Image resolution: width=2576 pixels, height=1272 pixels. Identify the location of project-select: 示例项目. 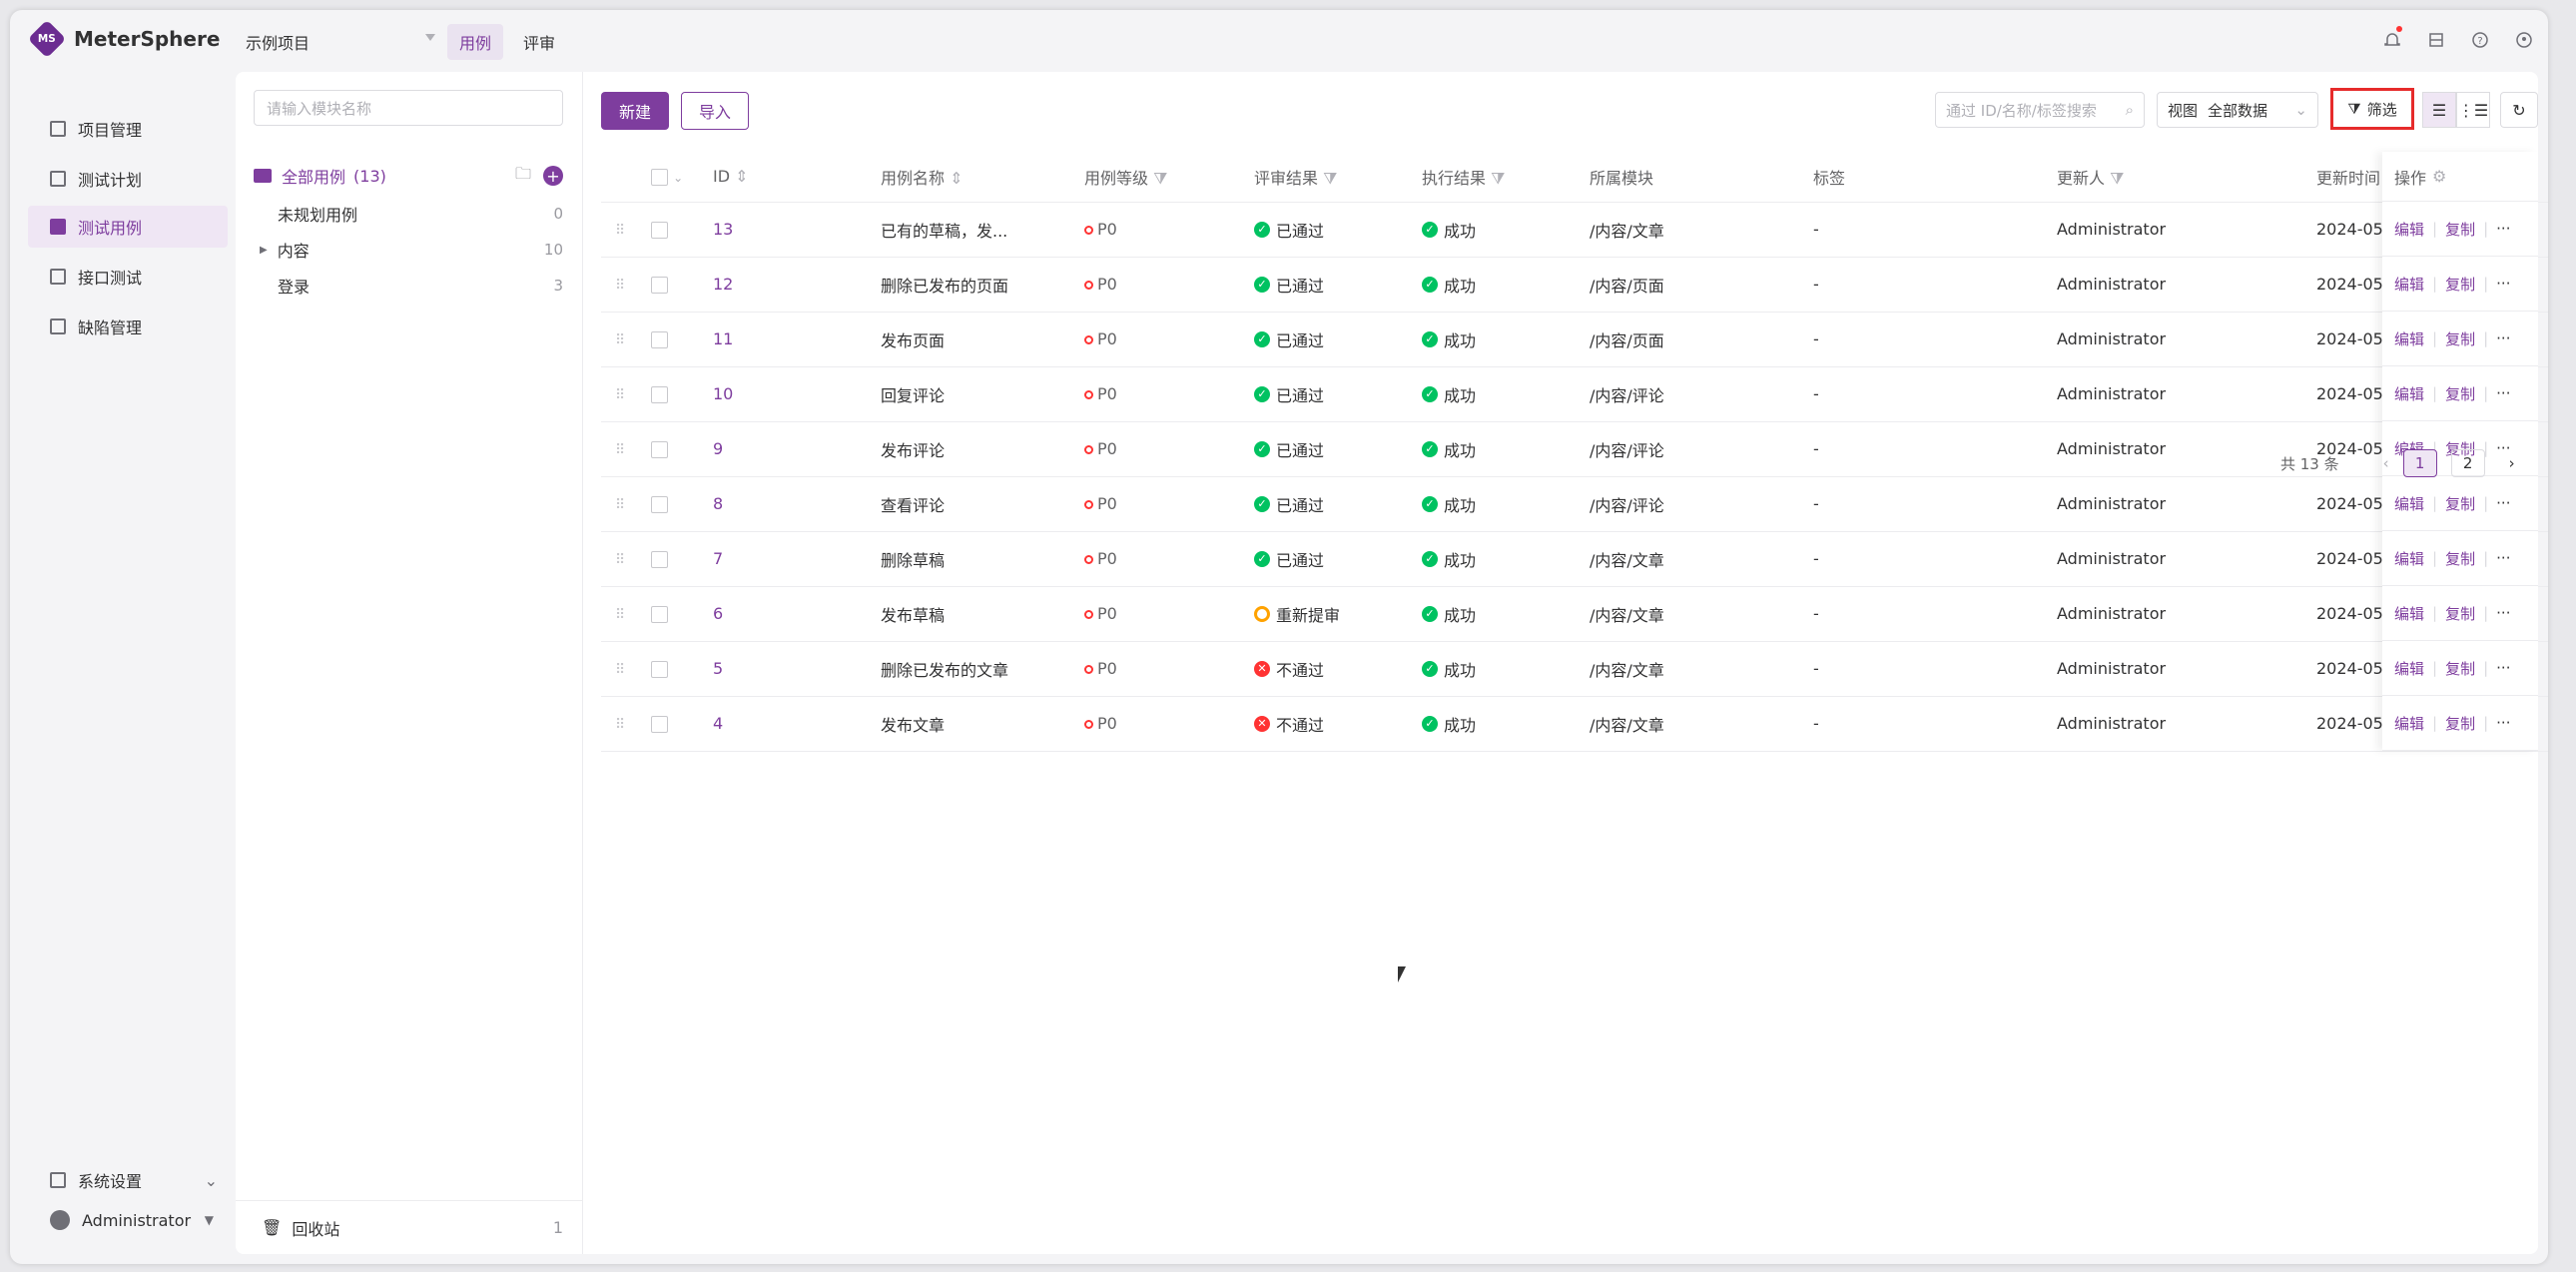
(340, 42).